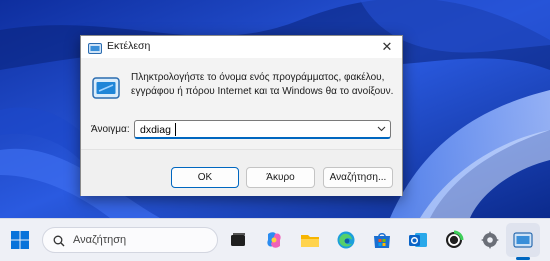 This screenshot has width=550, height=261. I want to click on edge-icon, so click(346, 240).